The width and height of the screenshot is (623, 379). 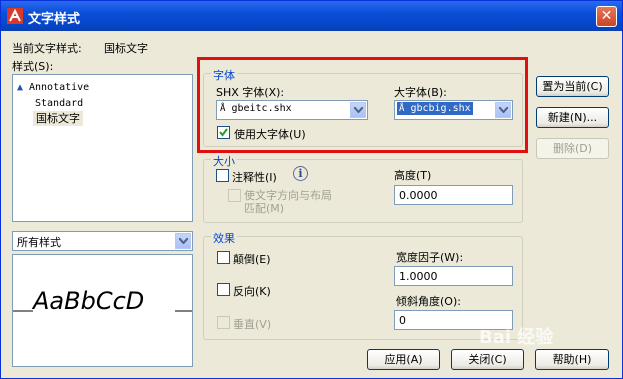 I want to click on match-orientation-checkbox, so click(x=234, y=195).